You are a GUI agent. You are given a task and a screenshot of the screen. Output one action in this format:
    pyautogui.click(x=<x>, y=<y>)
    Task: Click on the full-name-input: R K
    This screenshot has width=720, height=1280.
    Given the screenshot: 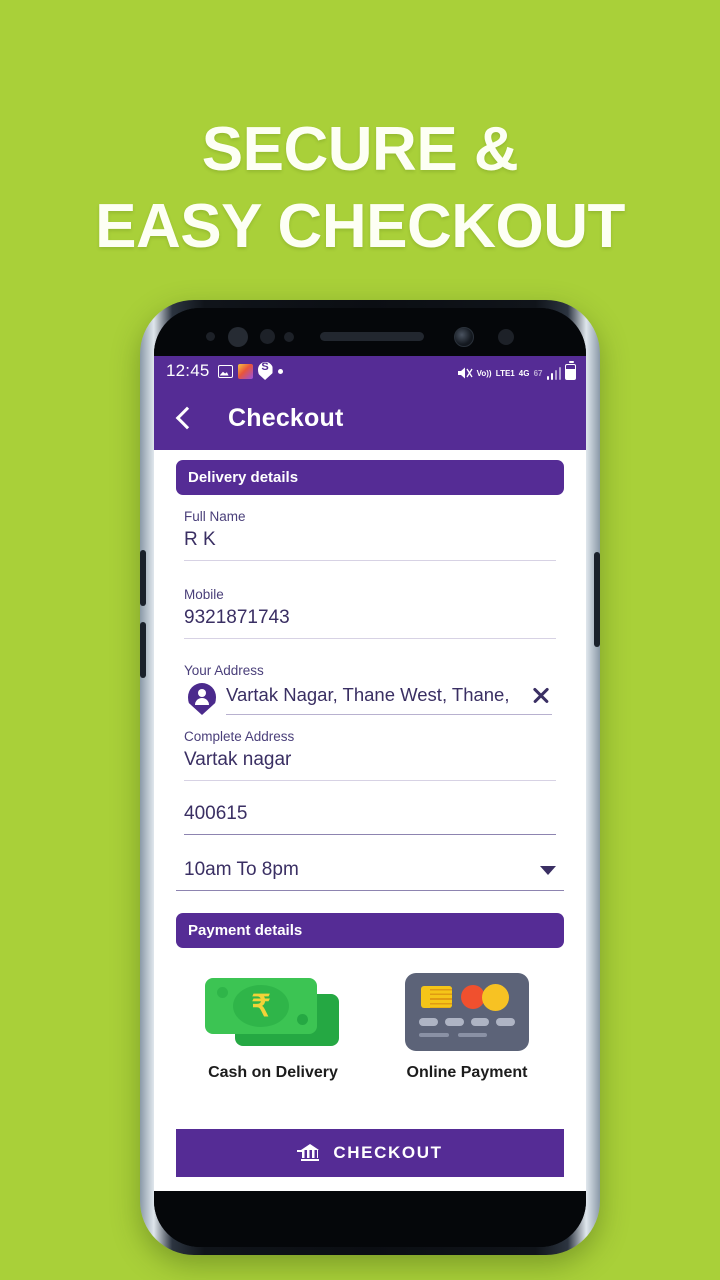 What is the action you would take?
    pyautogui.click(x=370, y=545)
    